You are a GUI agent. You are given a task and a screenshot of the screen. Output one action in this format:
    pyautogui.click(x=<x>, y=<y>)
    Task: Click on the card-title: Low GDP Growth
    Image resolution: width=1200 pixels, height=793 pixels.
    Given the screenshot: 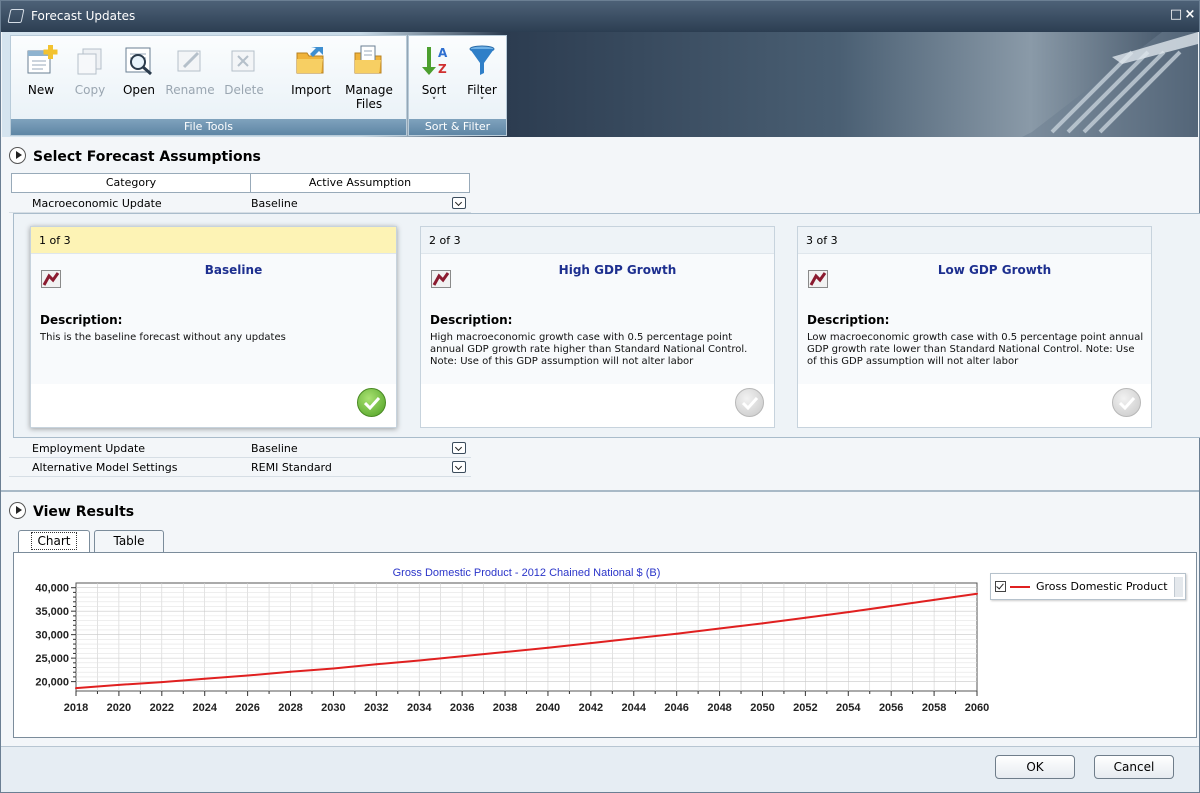 What is the action you would take?
    pyautogui.click(x=994, y=270)
    